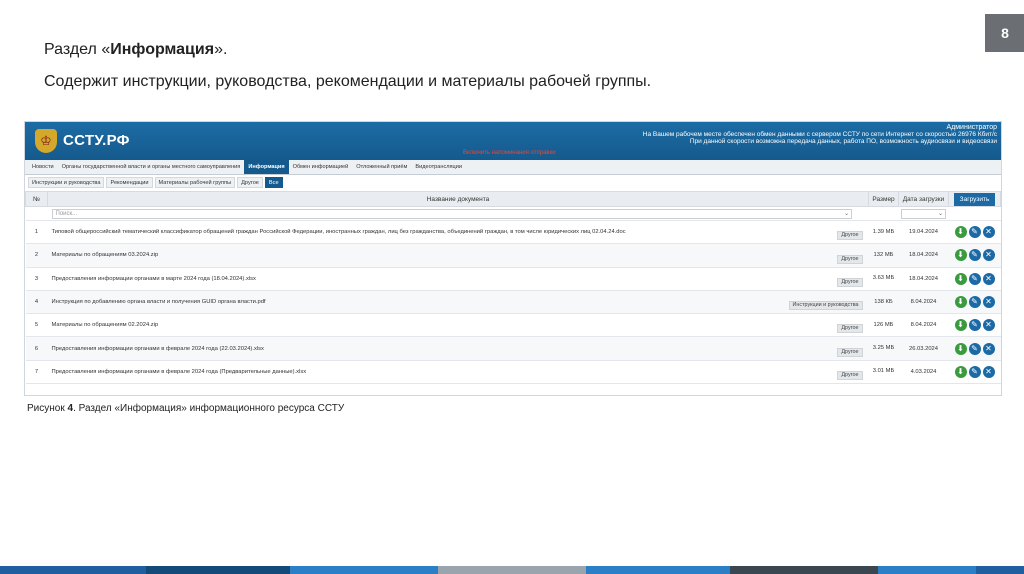 Image resolution: width=1024 pixels, height=574 pixels. I want to click on upload-date: 26.03.2024, so click(923, 348).